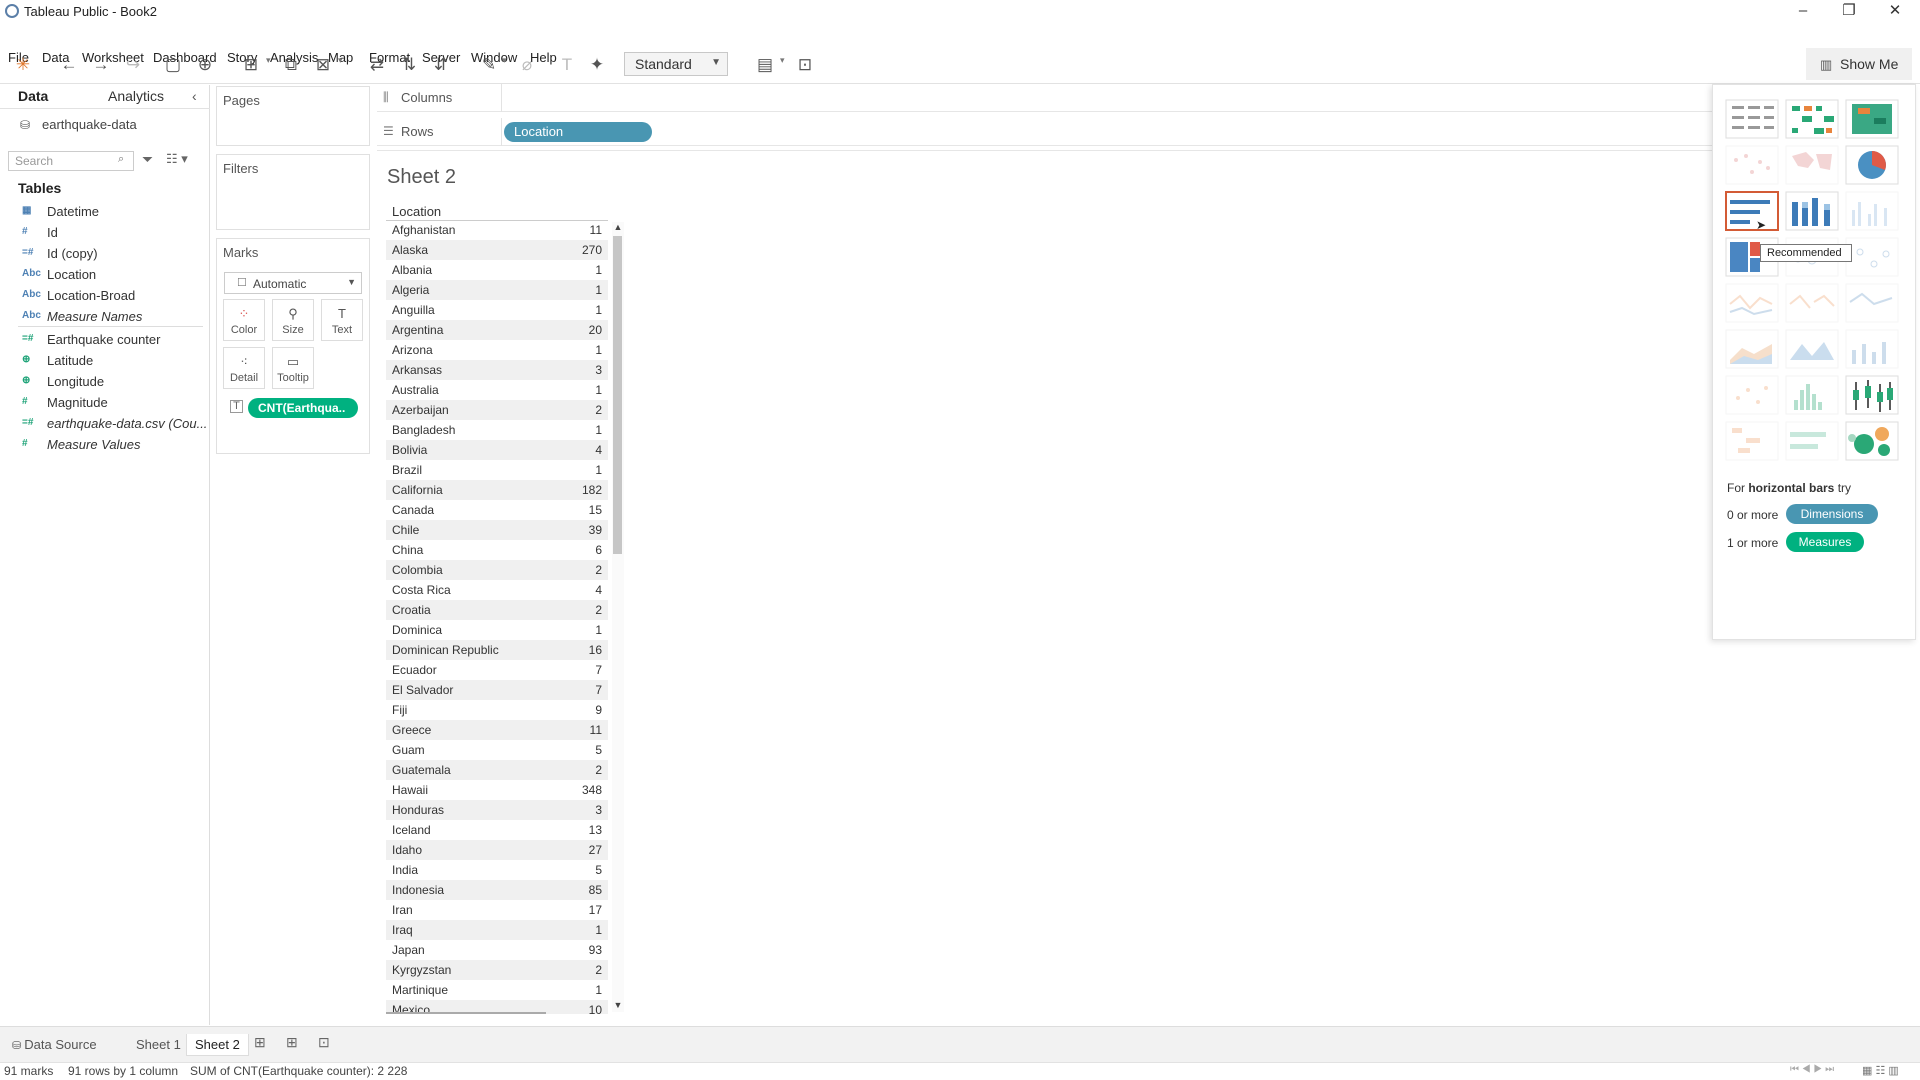 The width and height of the screenshot is (1920, 1080). Describe the element at coordinates (497, 350) in the screenshot. I see `table-row: Arizona 1` at that location.